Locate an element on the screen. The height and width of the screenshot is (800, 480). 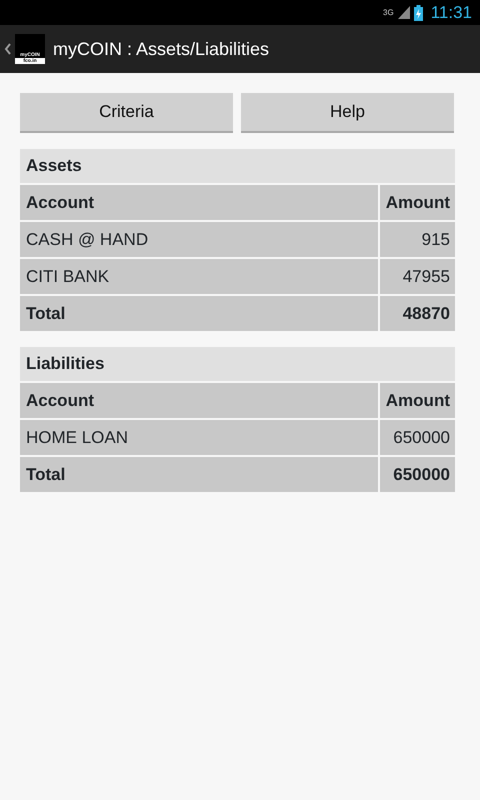
table-cell: 47955 is located at coordinates (417, 276).